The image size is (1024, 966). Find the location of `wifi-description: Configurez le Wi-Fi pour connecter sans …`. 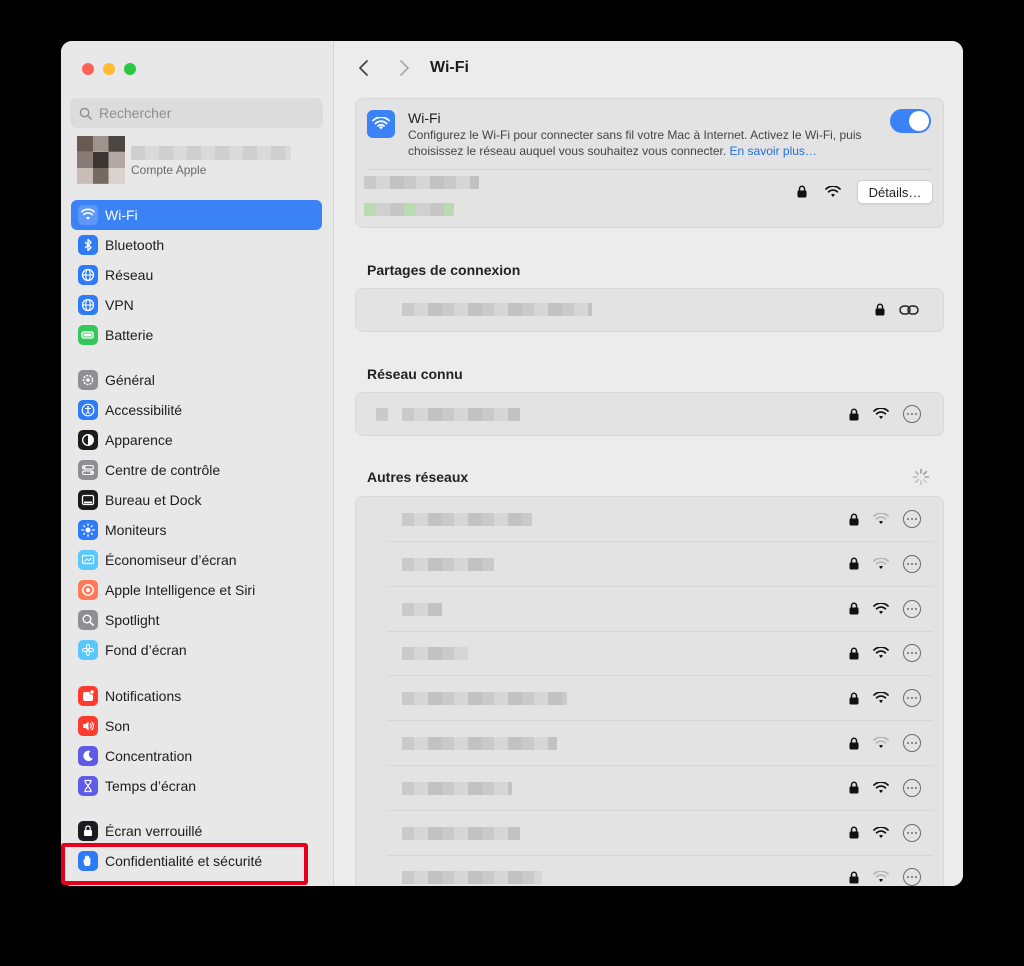

wifi-description: Configurez le Wi-Fi pour connecter sans … is located at coordinates (635, 143).